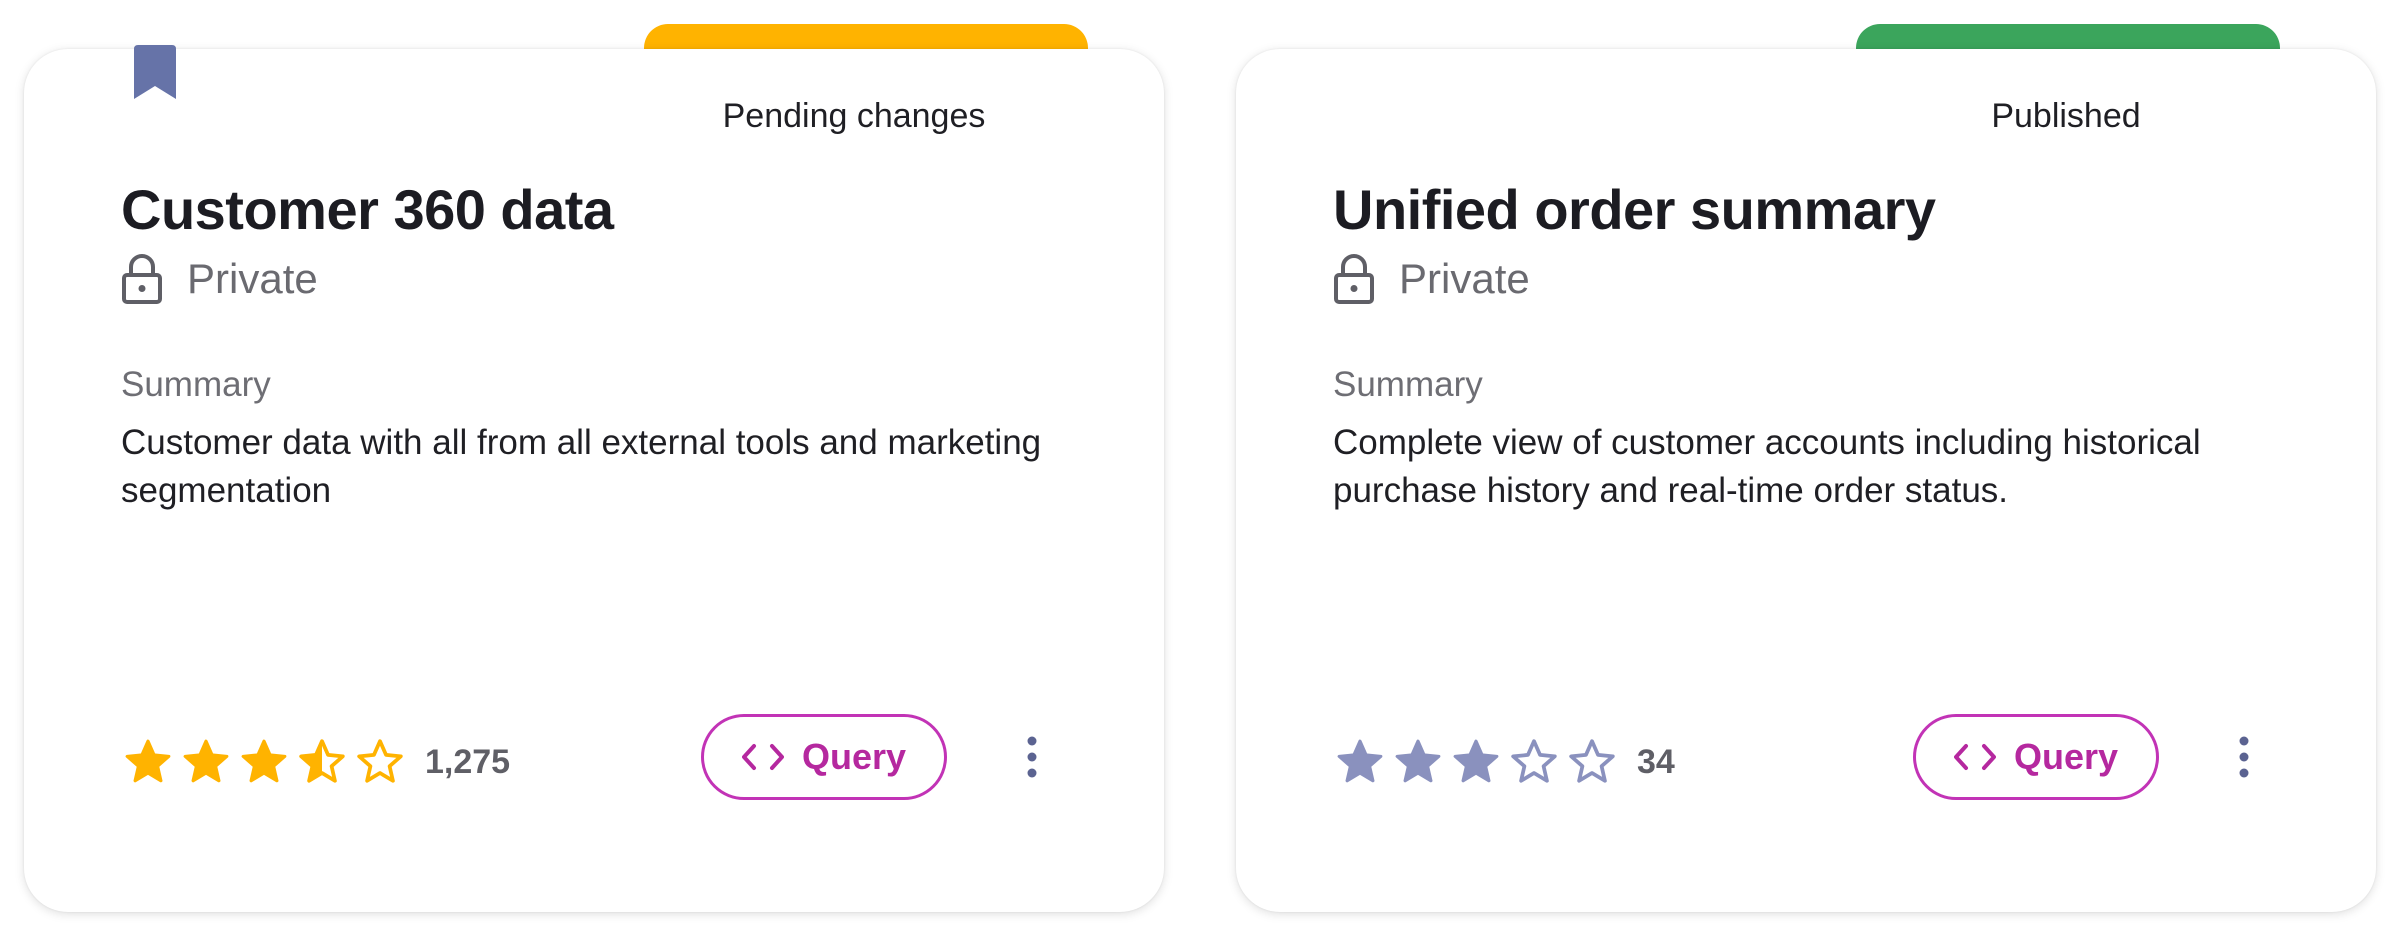 The image size is (2400, 934). I want to click on rating-count: 1,275, so click(468, 761).